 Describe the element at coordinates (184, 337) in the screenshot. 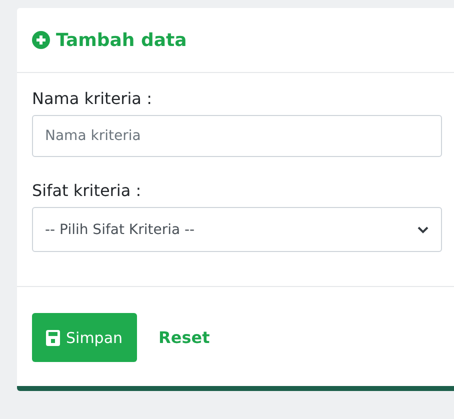

I see `reset-link: Reset` at that location.